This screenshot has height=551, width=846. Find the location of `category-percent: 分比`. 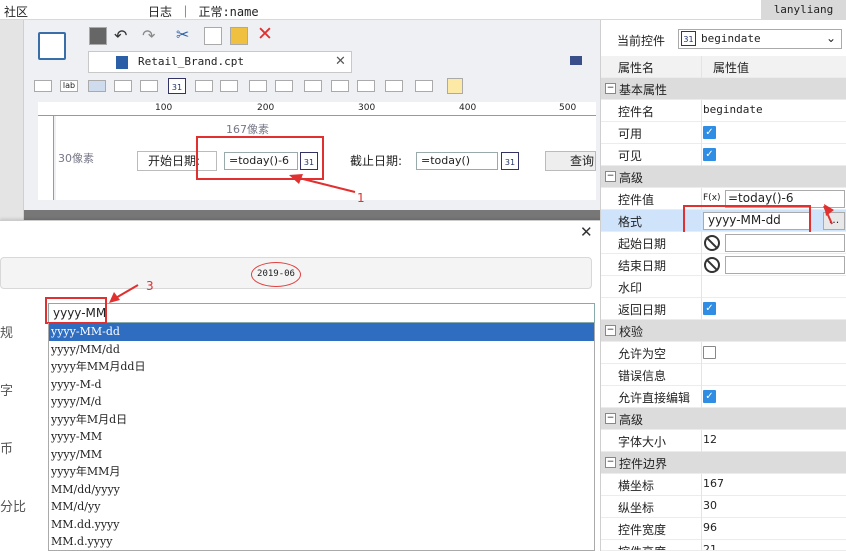

category-percent: 分比 is located at coordinates (13, 505).